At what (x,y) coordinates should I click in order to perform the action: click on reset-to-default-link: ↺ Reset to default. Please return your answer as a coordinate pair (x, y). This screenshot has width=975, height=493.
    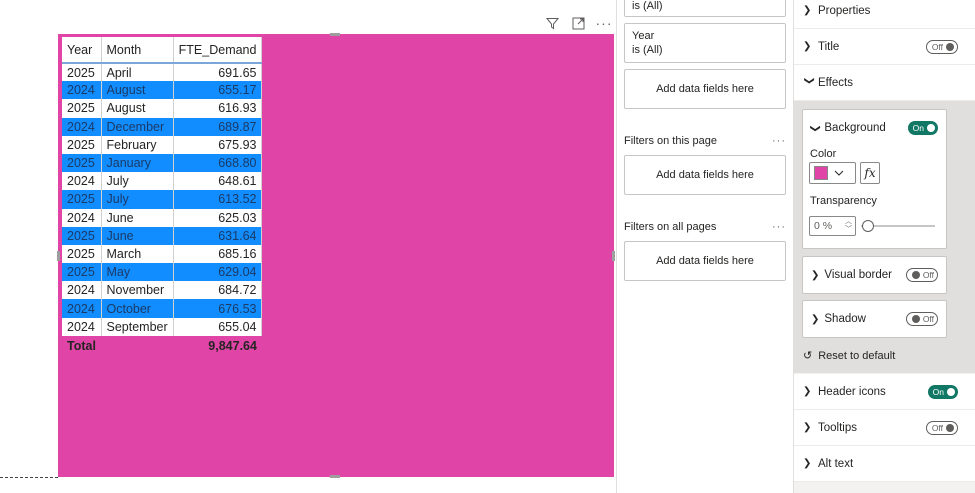
    Looking at the image, I should click on (849, 356).